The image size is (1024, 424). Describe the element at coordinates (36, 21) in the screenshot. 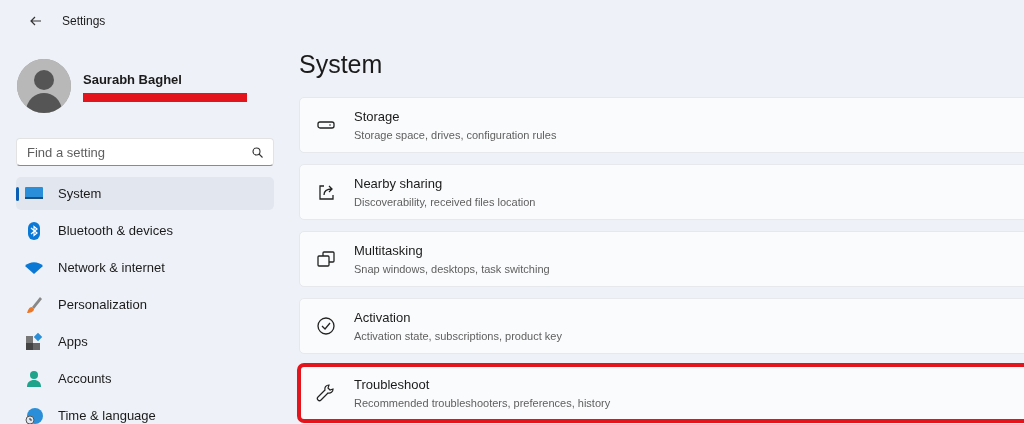

I see `back-arrow-icon` at that location.